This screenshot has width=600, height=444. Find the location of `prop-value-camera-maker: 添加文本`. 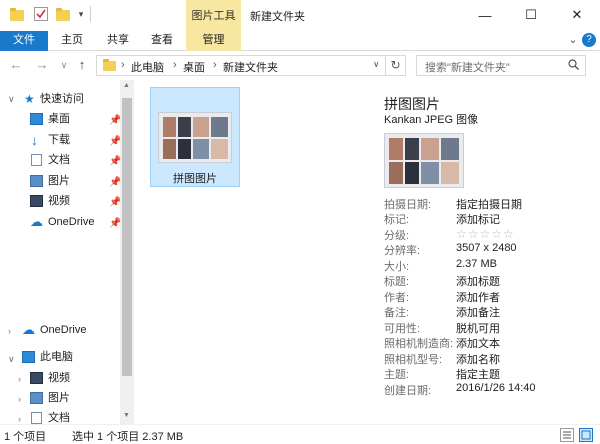

prop-value-camera-maker: 添加文本 is located at coordinates (478, 343).